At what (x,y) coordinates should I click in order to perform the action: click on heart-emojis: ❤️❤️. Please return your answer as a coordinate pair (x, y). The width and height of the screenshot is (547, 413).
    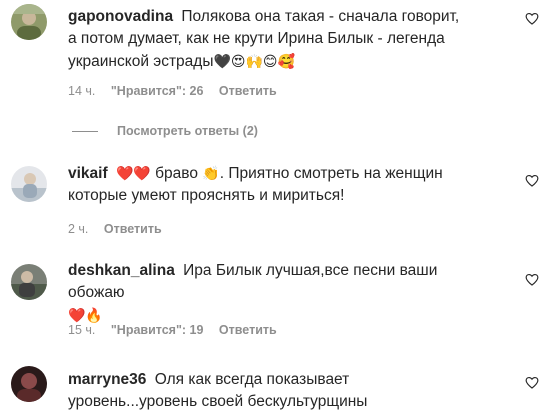
    Looking at the image, I should click on (133, 173).